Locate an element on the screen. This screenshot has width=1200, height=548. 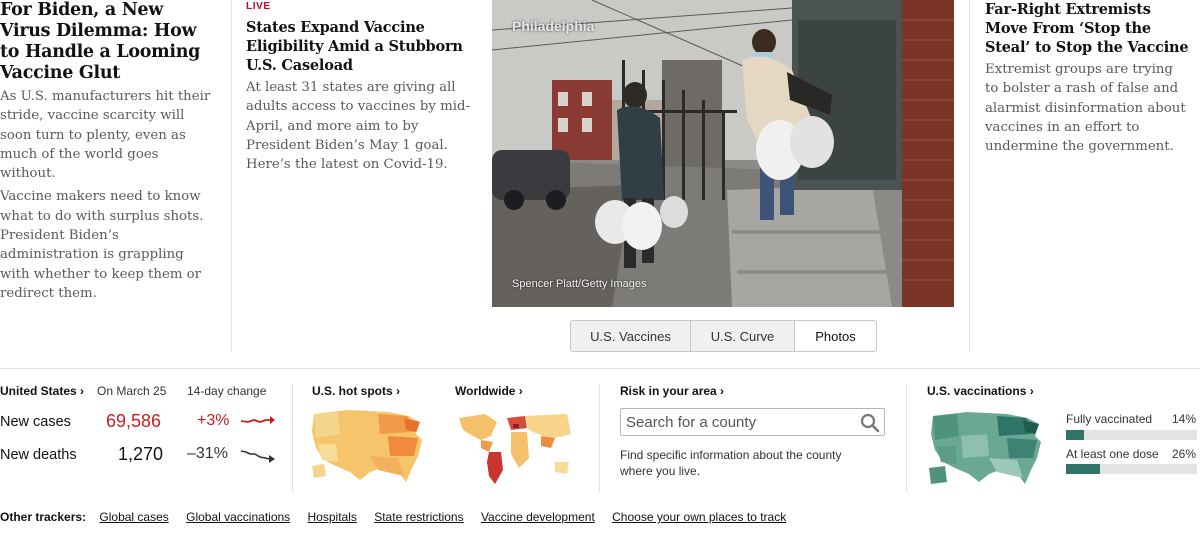
risk-area-link: Risk in your area › is located at coordinates (672, 391).